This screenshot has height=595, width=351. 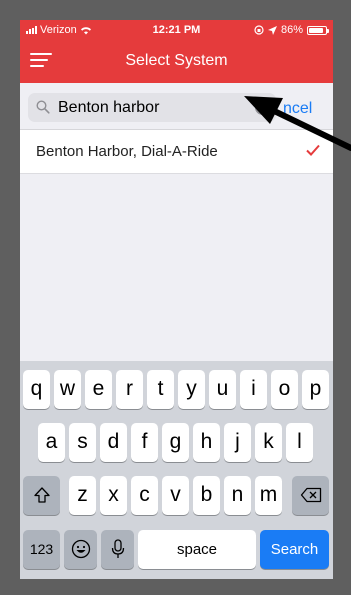 I want to click on backspace-key, so click(x=310, y=495).